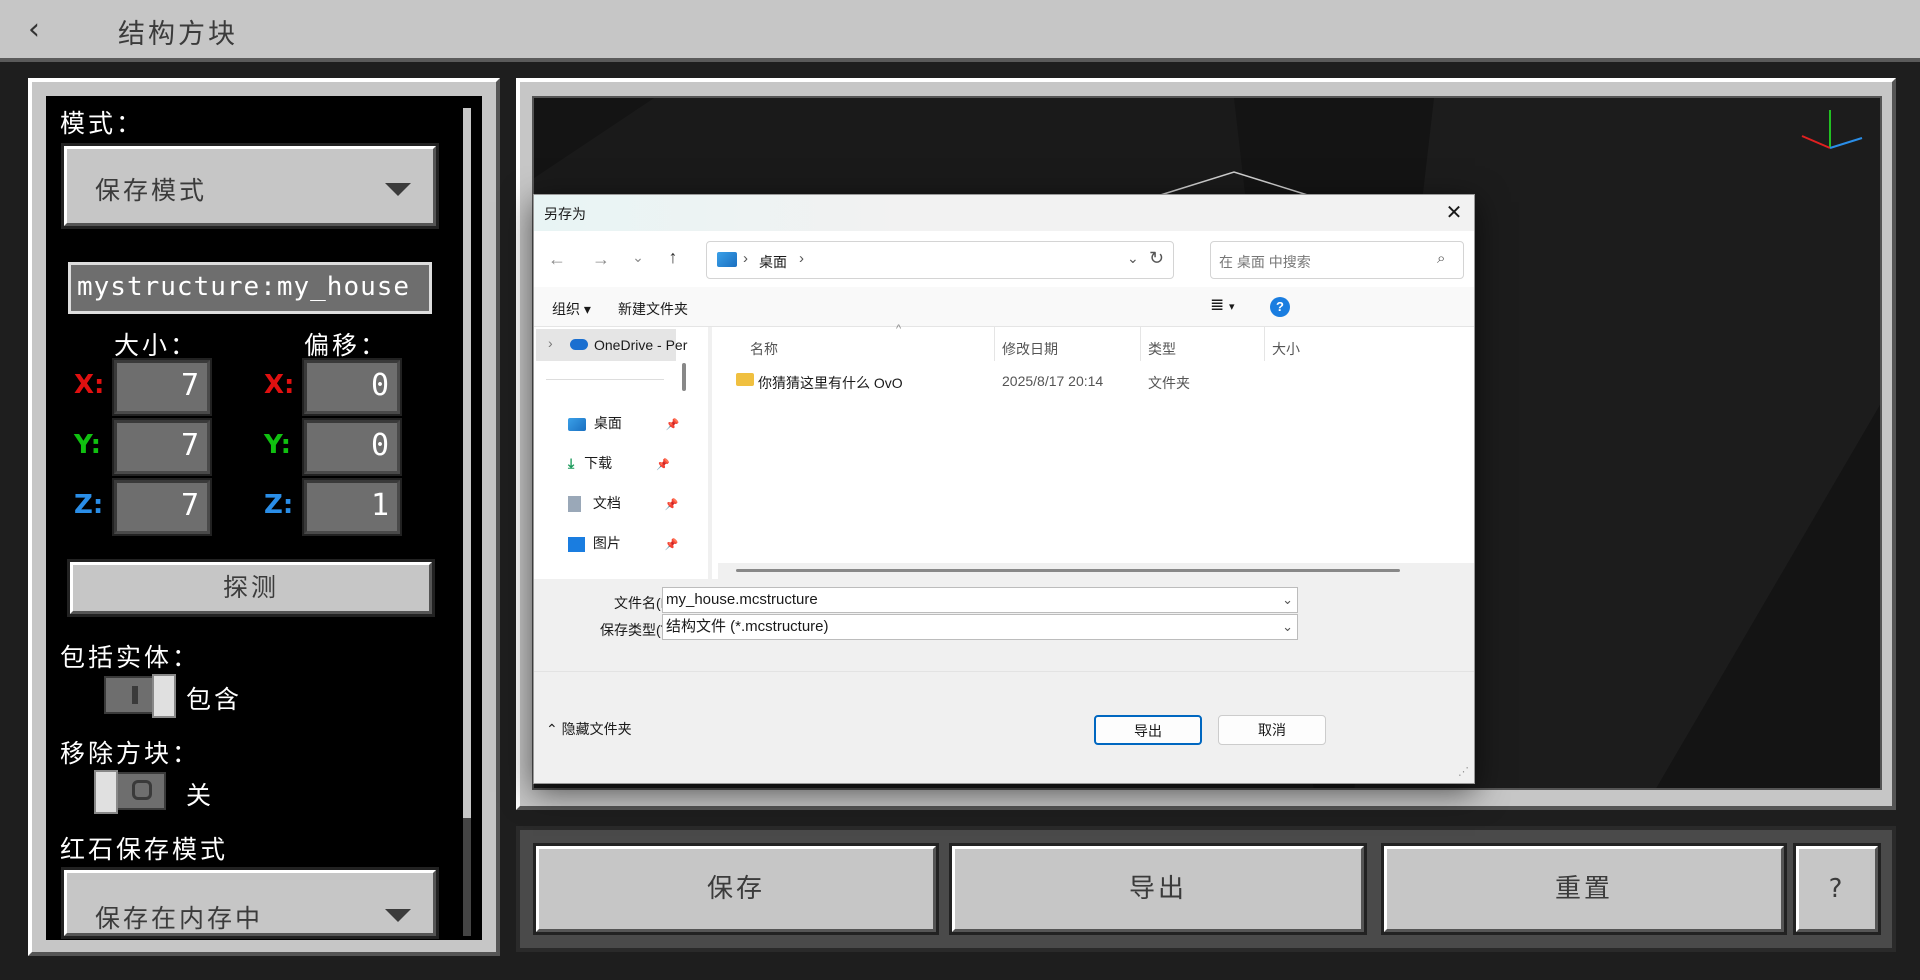 This screenshot has width=1920, height=980. What do you see at coordinates (130, 657) in the screenshot?
I see `include-entities-label: 包括实体：` at bounding box center [130, 657].